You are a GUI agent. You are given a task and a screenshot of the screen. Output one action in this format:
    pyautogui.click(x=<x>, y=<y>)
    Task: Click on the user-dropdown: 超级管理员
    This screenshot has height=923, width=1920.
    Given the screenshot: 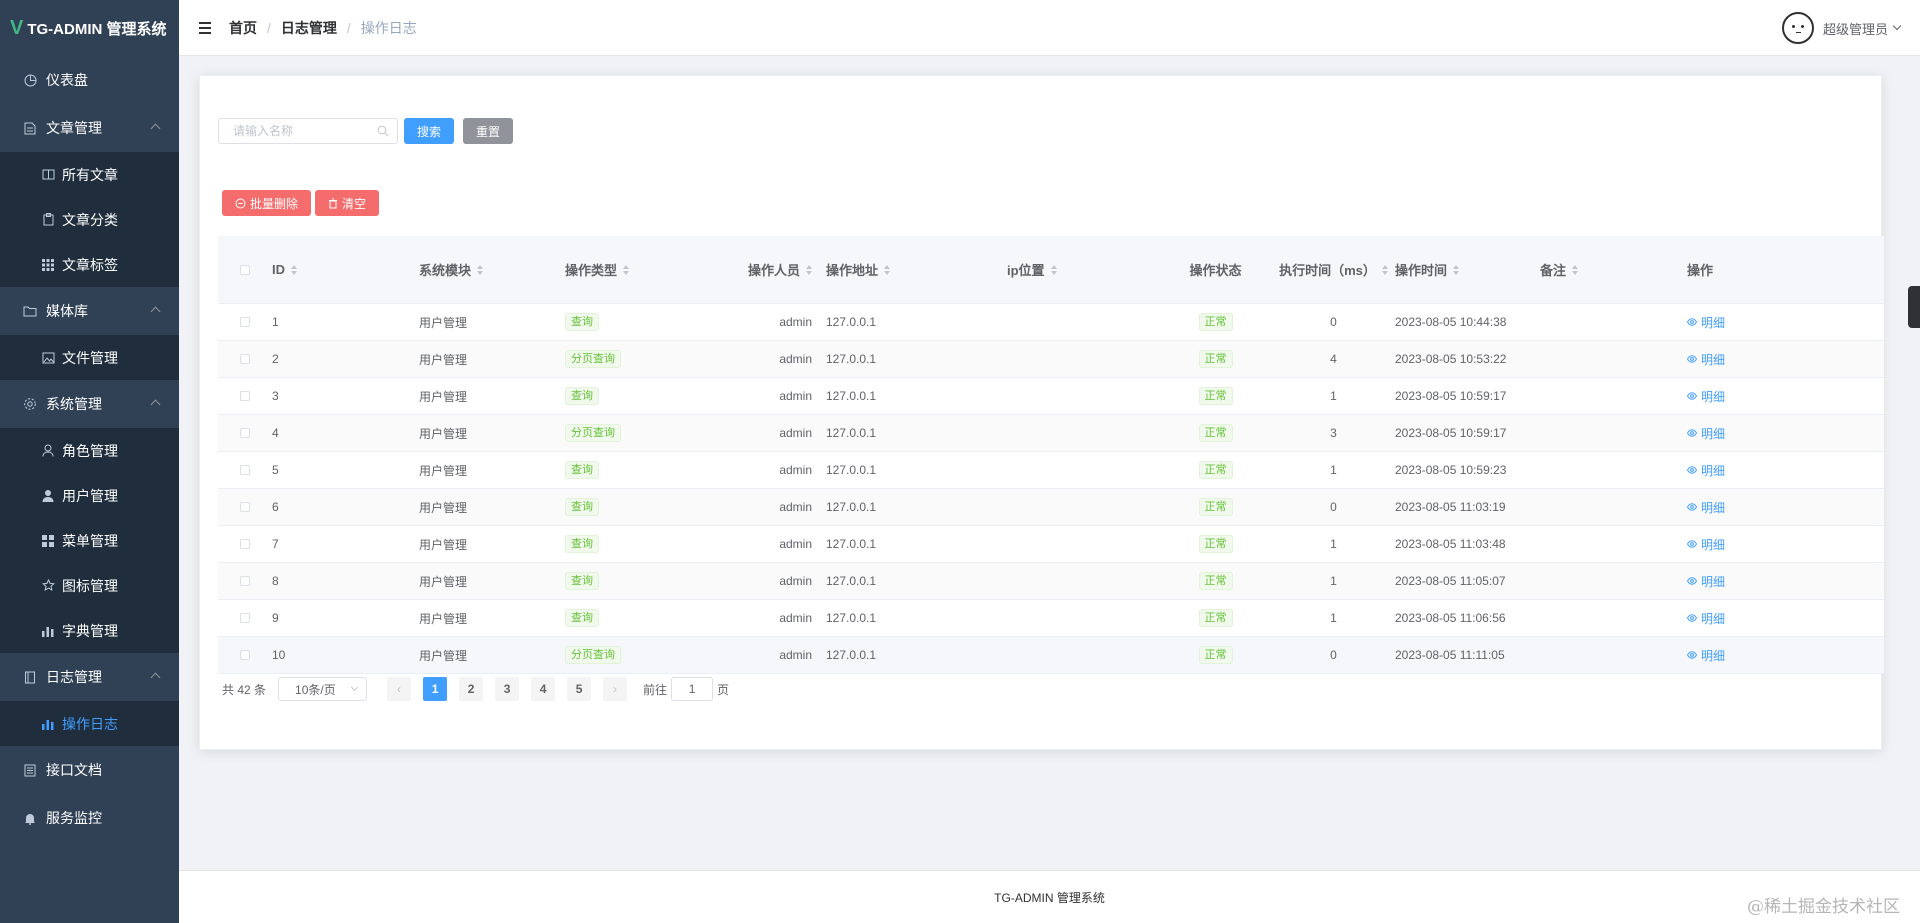 What is the action you would take?
    pyautogui.click(x=1841, y=28)
    